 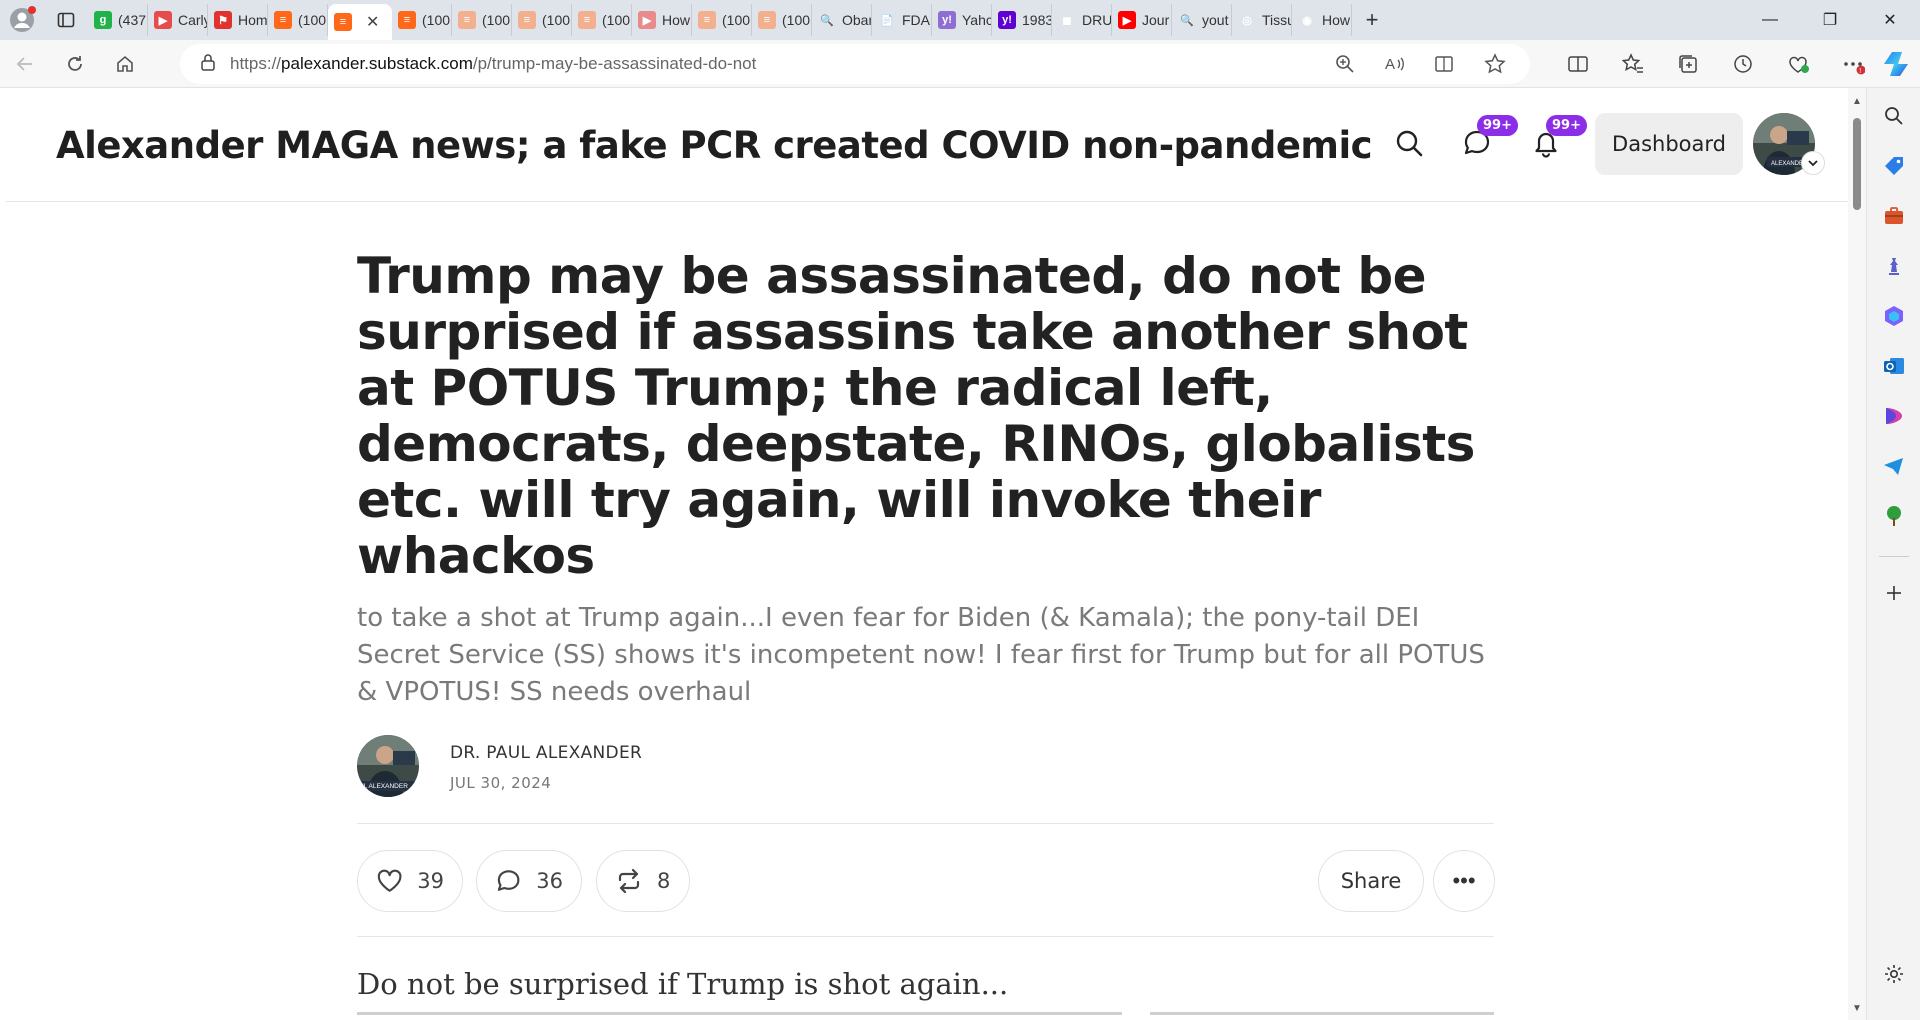 What do you see at coordinates (1797, 64) in the screenshot?
I see `browser-essentials-icon` at bounding box center [1797, 64].